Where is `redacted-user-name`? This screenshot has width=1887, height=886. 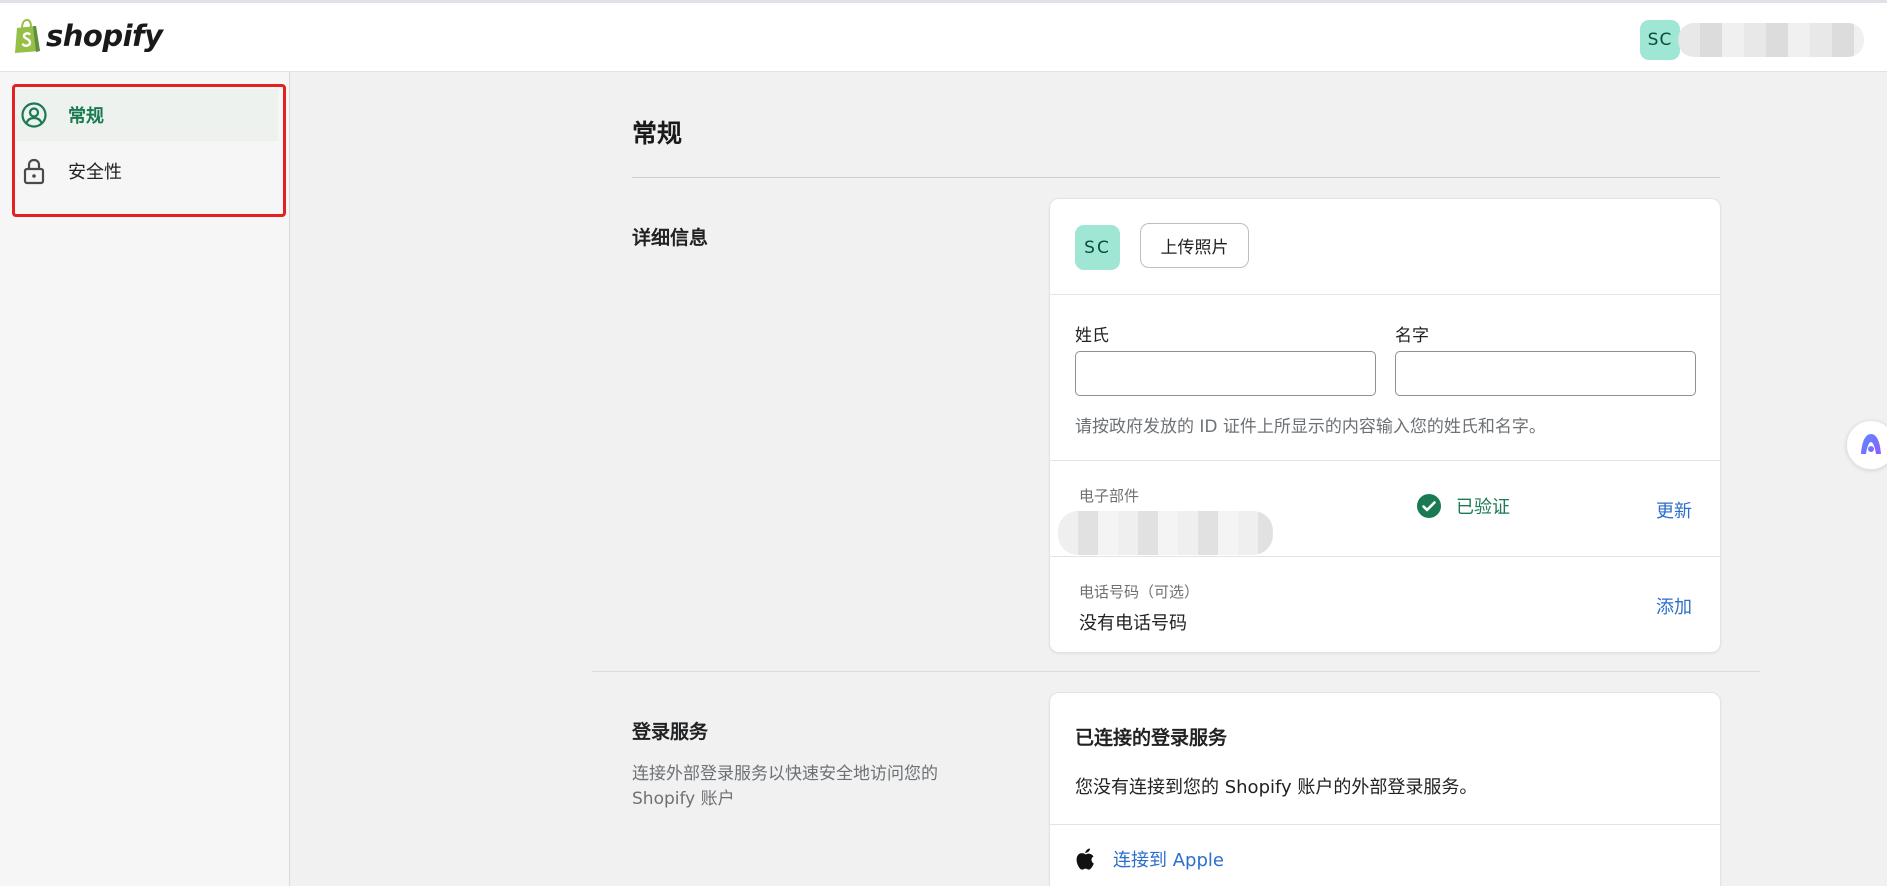
redacted-user-name is located at coordinates (1771, 40).